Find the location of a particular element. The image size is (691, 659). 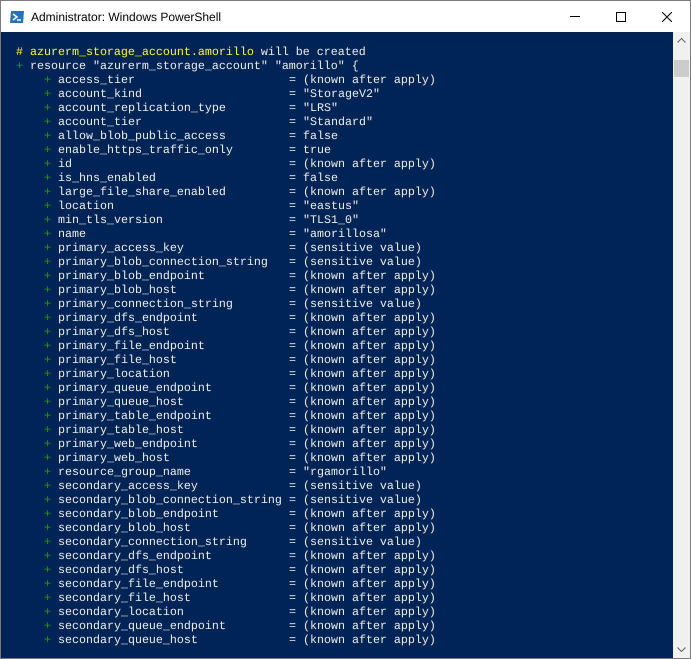

attribute-name: secondary_queue_endpoint is located at coordinates (142, 626).